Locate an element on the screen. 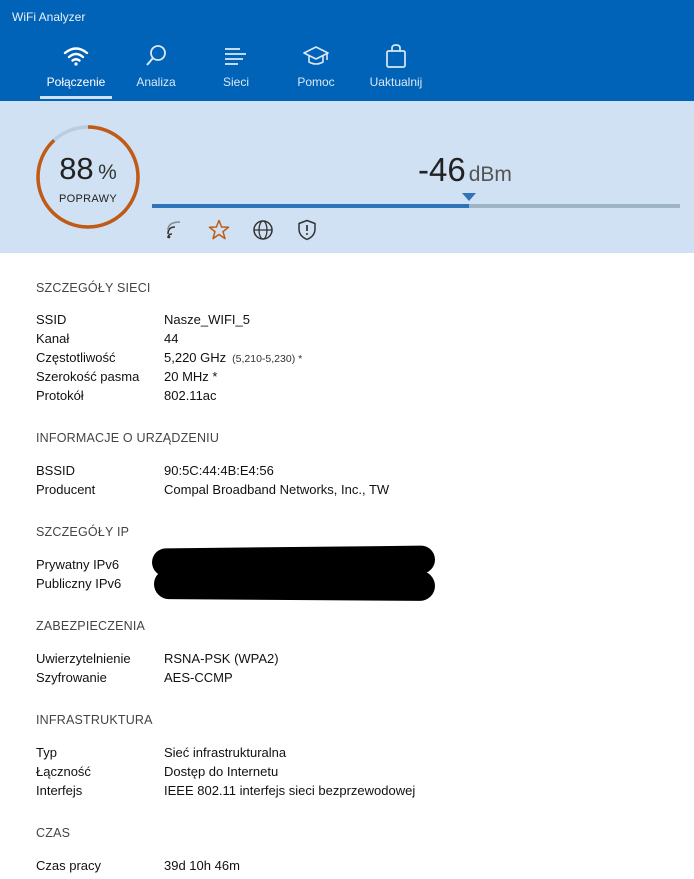 Image resolution: width=694 pixels, height=879 pixels. detail-value: 5,220 GHz is located at coordinates (195, 357).